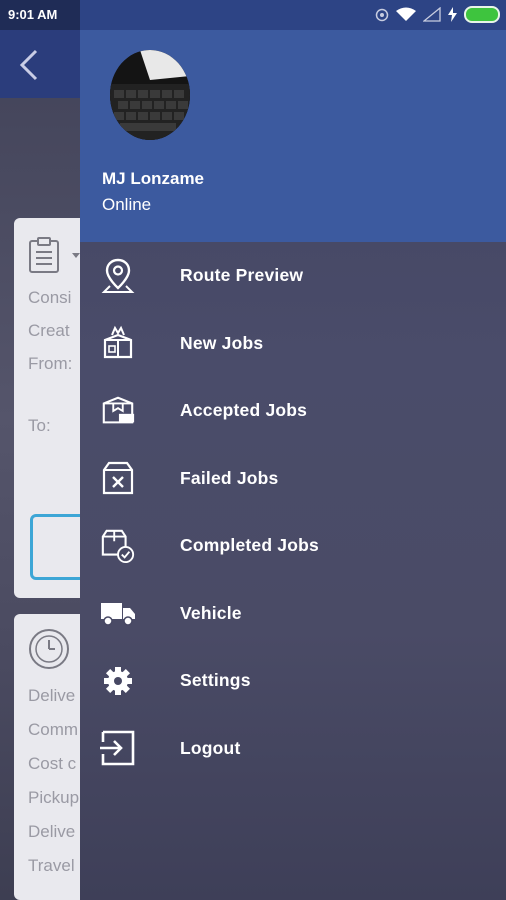 The image size is (506, 900). What do you see at coordinates (50, 297) in the screenshot?
I see `card-line: Consi` at bounding box center [50, 297].